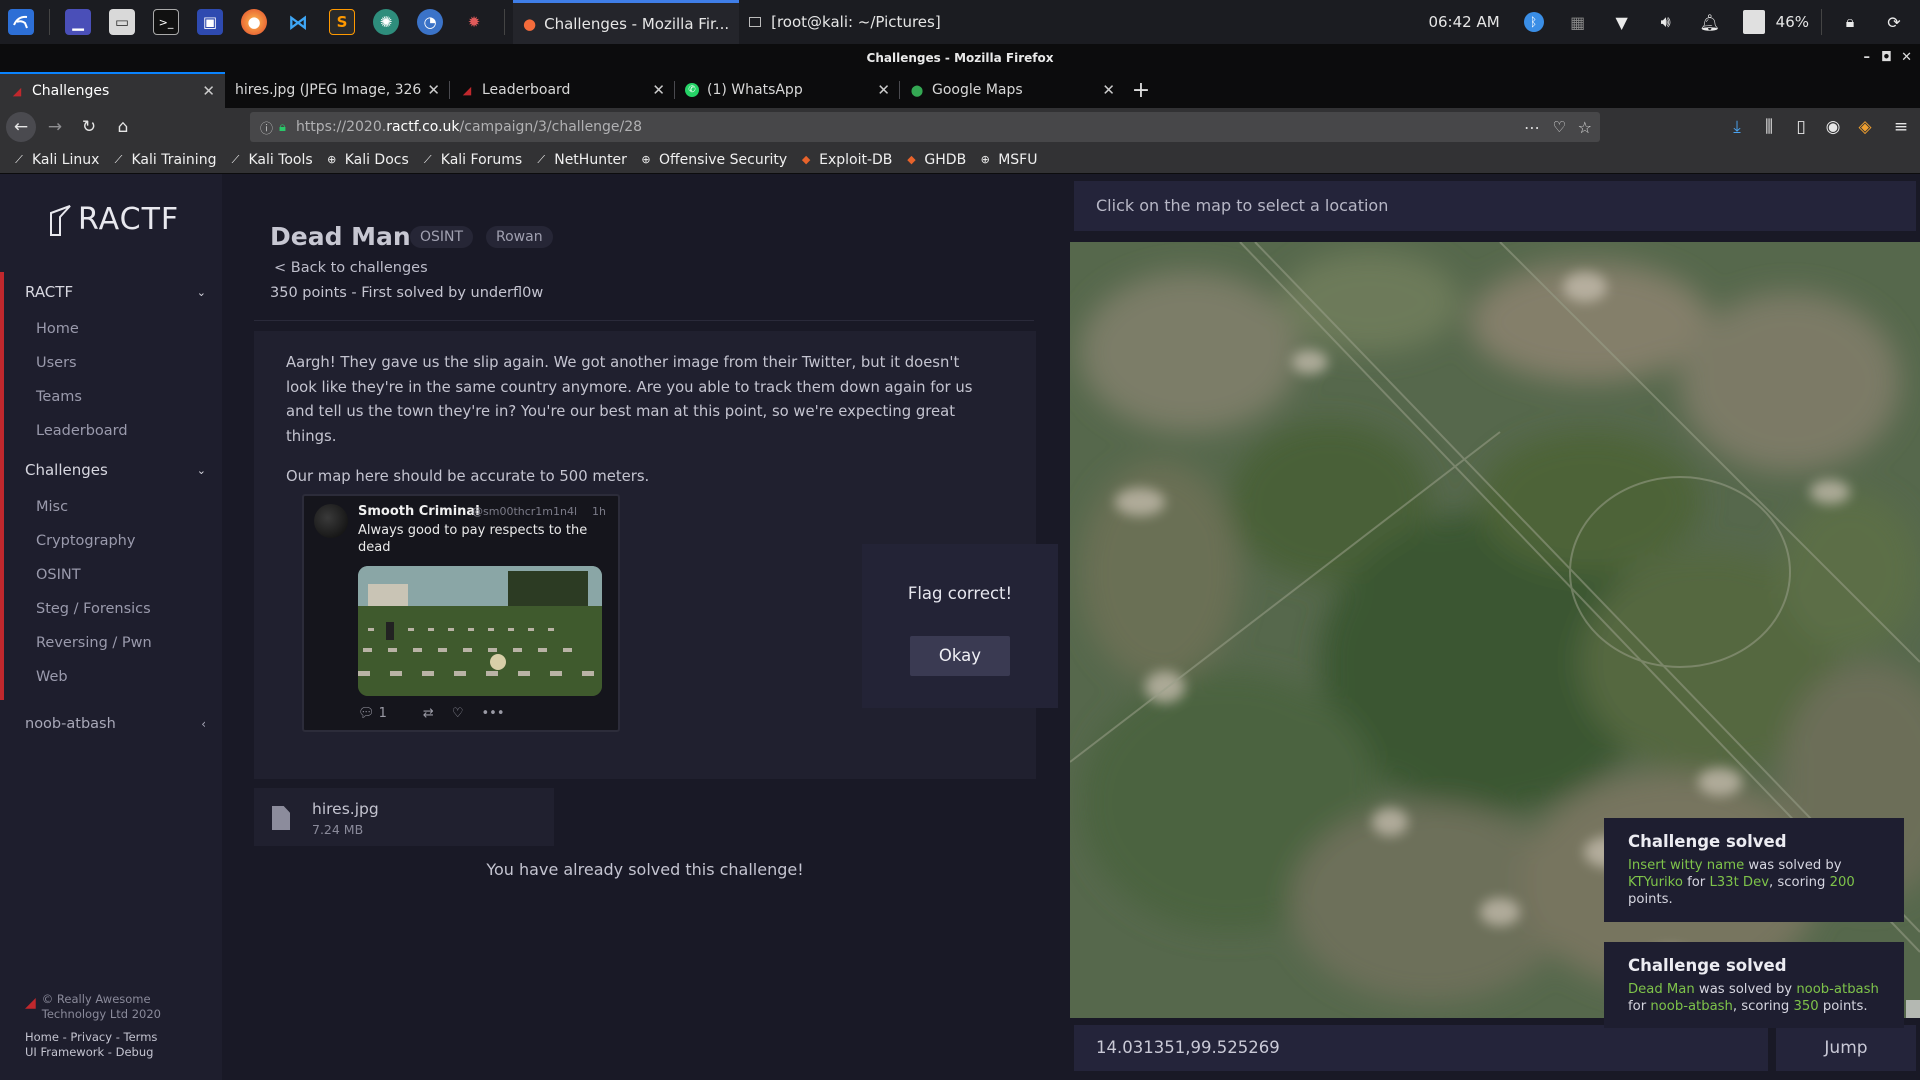  What do you see at coordinates (1421, 1048) in the screenshot?
I see `coordinates-input: 14.031351,99.525269` at bounding box center [1421, 1048].